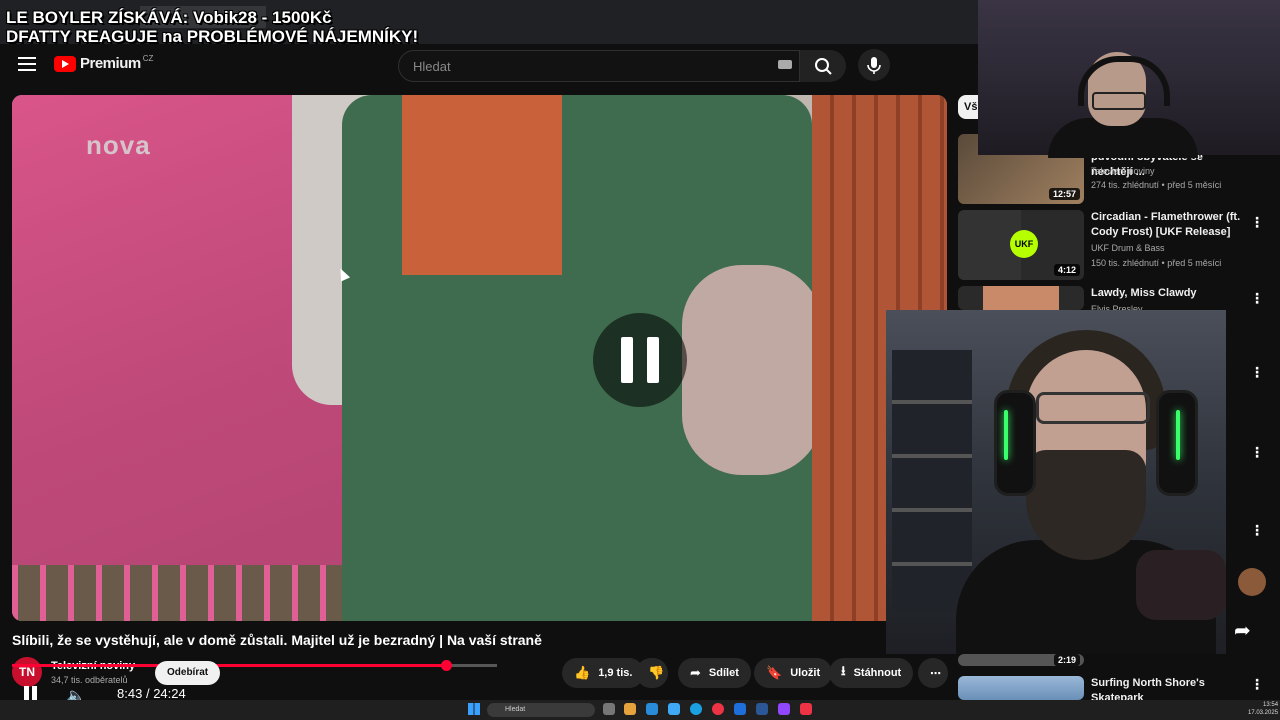 The image size is (1280, 720). I want to click on search-button, so click(823, 66).